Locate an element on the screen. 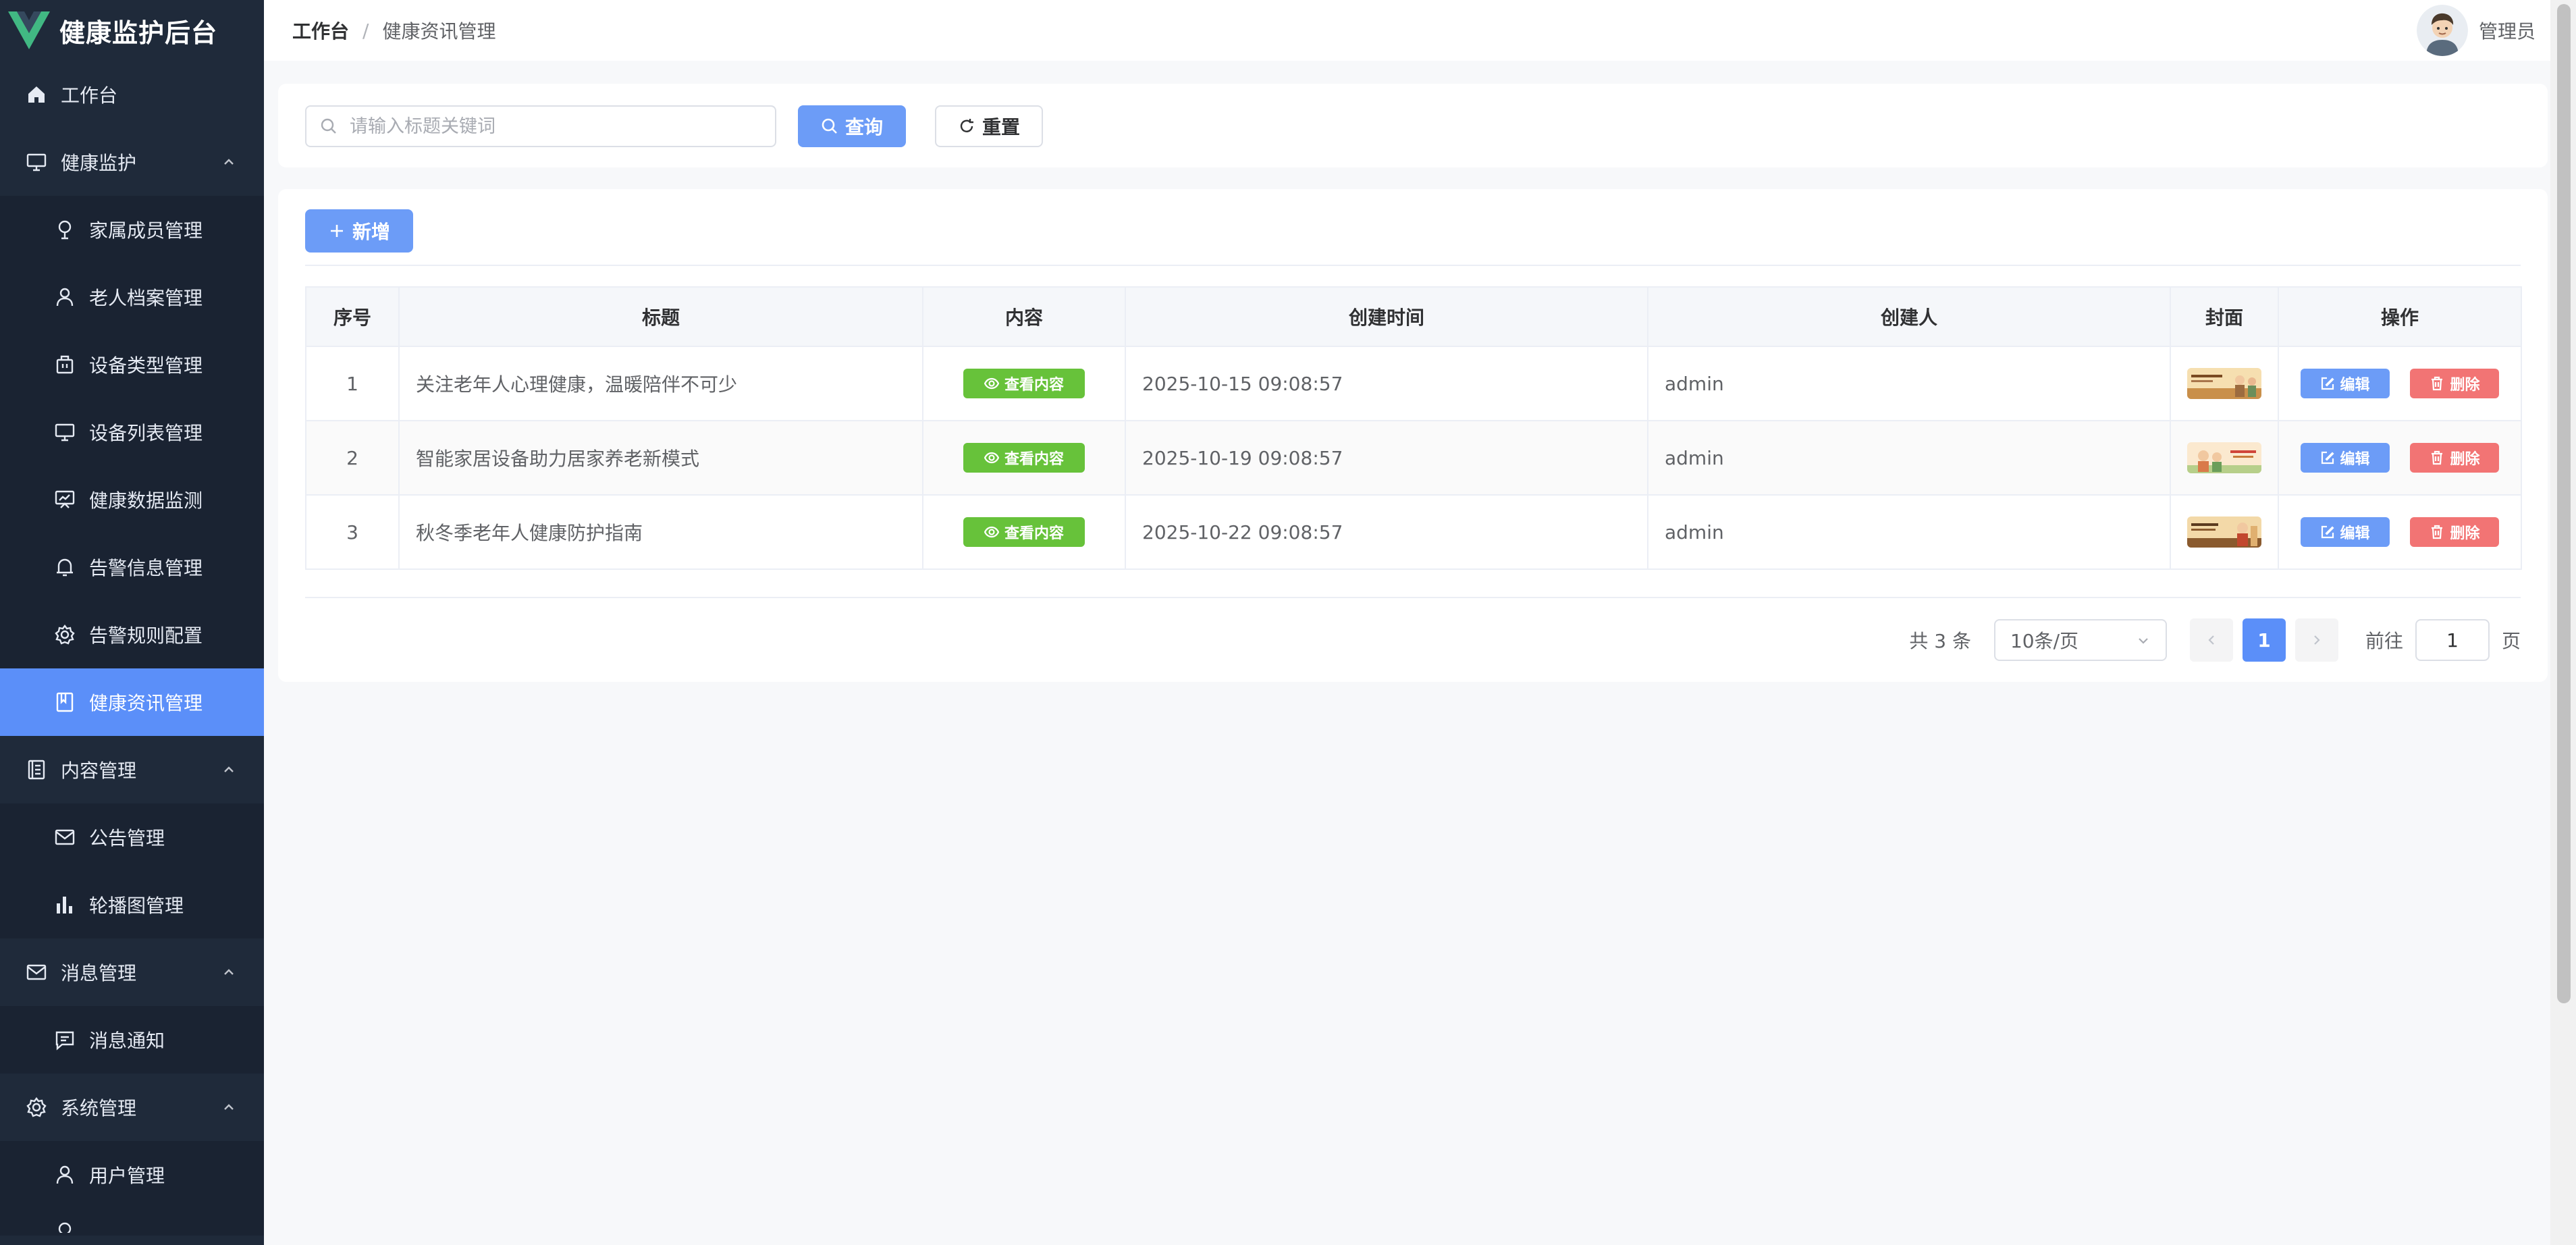 This screenshot has height=1245, width=2576. goto-label: 前往 is located at coordinates (2384, 641).